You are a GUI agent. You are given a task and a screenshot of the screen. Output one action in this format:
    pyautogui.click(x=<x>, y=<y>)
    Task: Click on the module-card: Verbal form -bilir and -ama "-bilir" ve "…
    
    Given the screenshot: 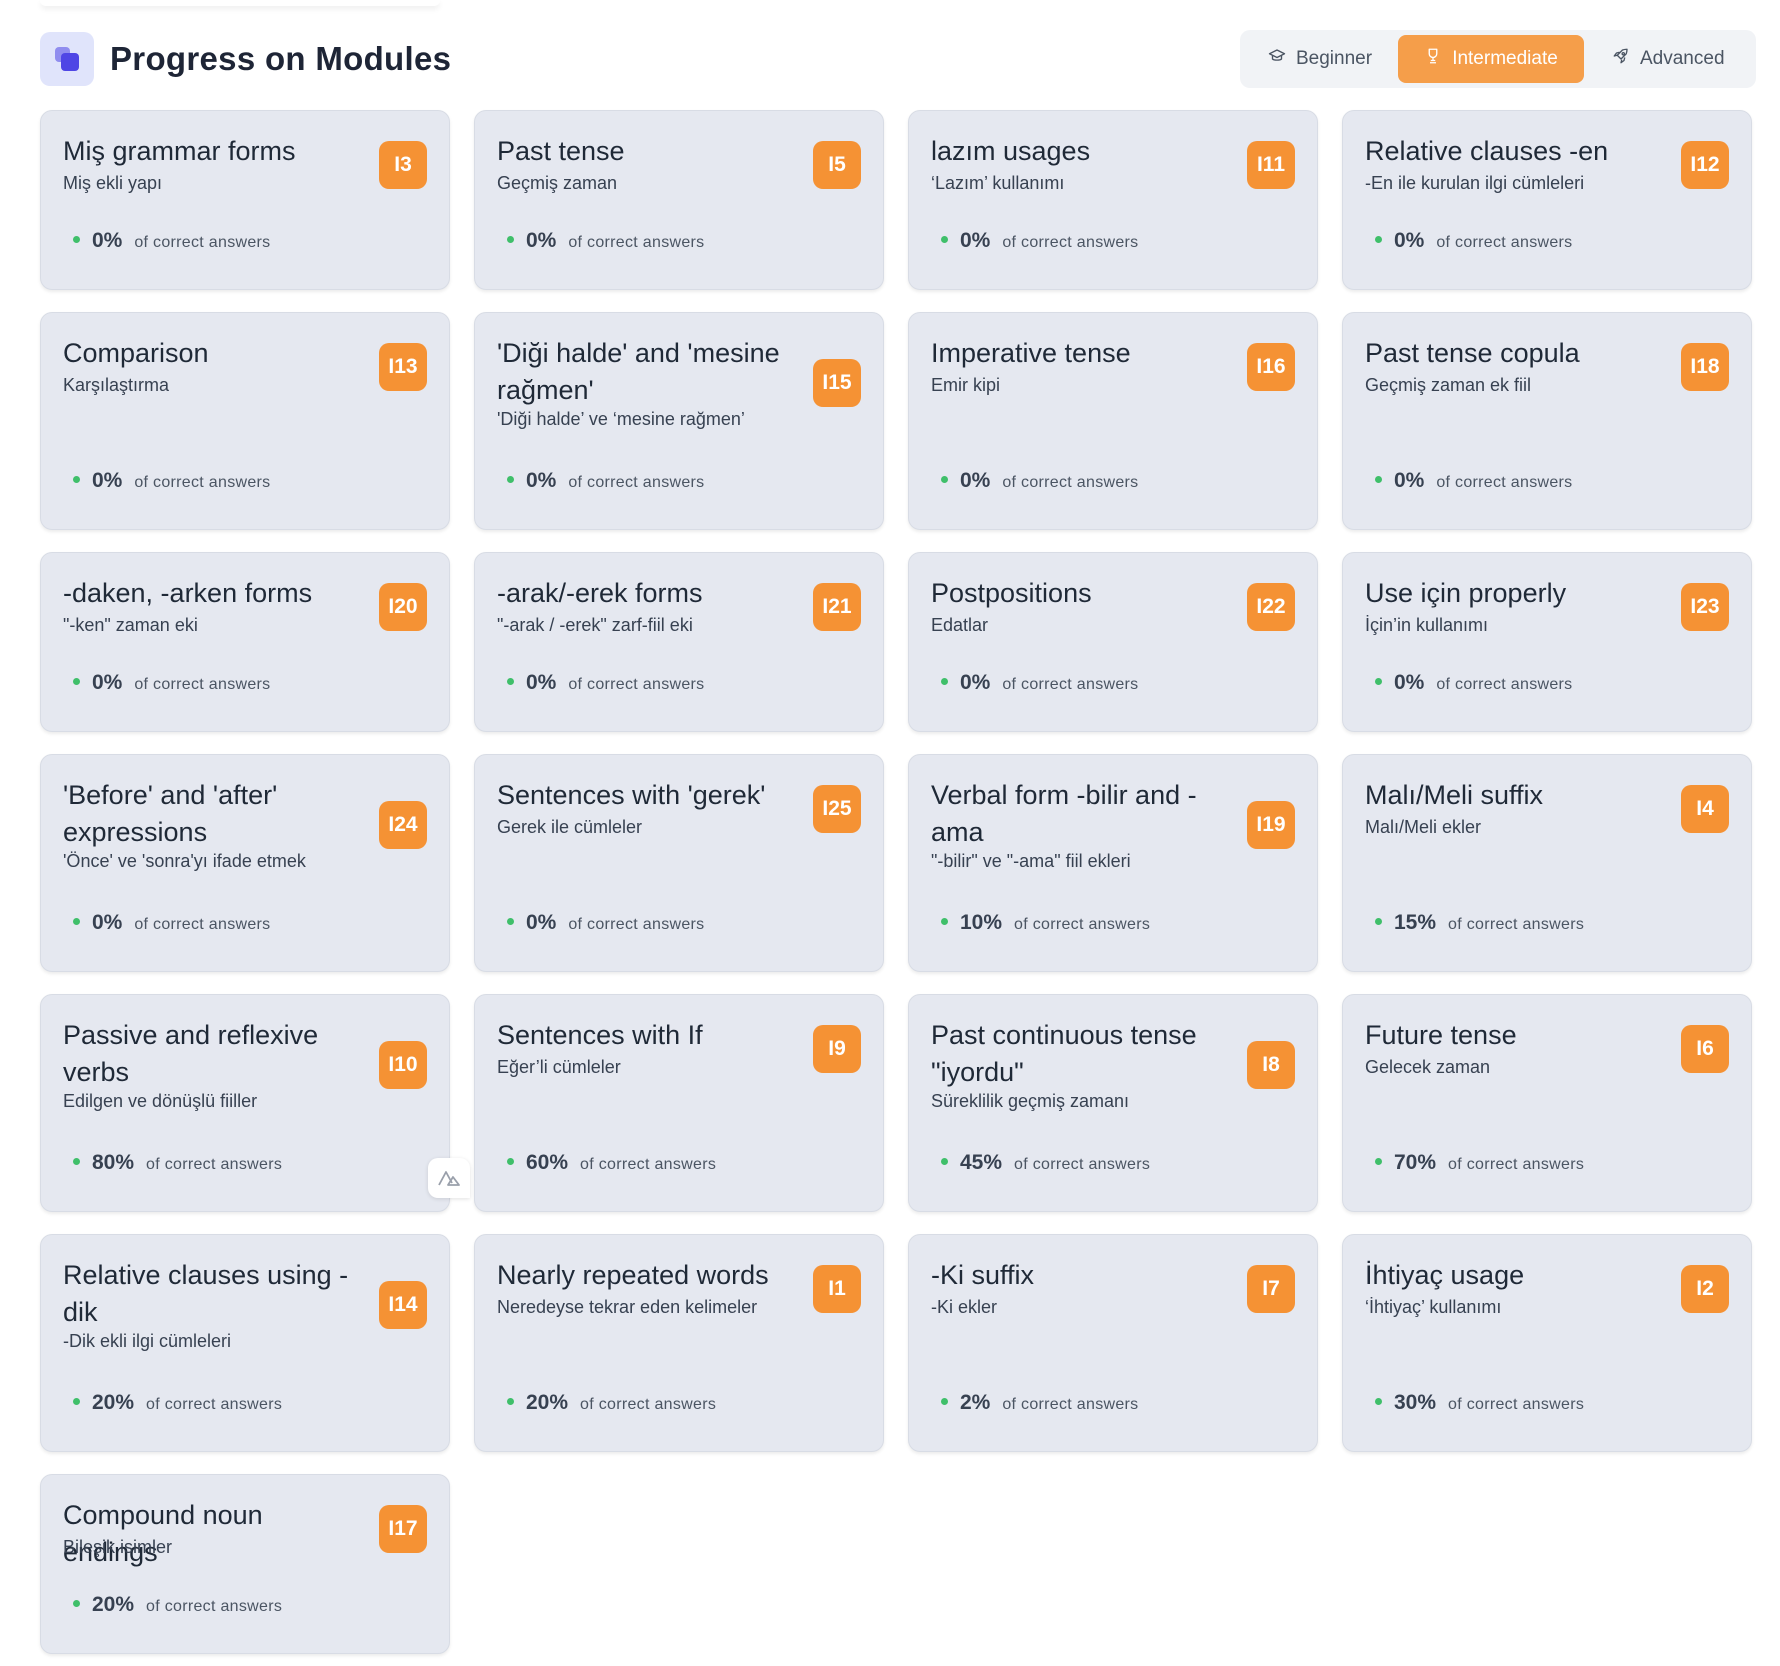 What is the action you would take?
    pyautogui.click(x=1113, y=863)
    